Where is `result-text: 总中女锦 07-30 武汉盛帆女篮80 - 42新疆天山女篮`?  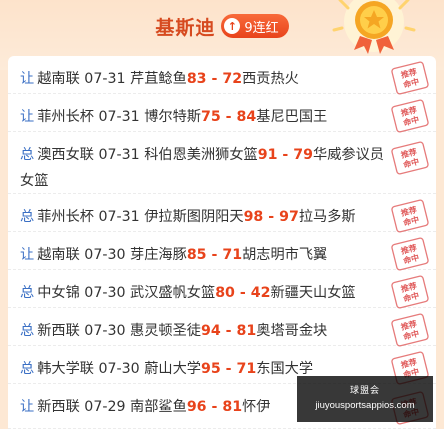
result-text: 总中女锦 07-30 武汉盛帆女篮80 - 42新疆天山女篮 is located at coordinates (205, 293).